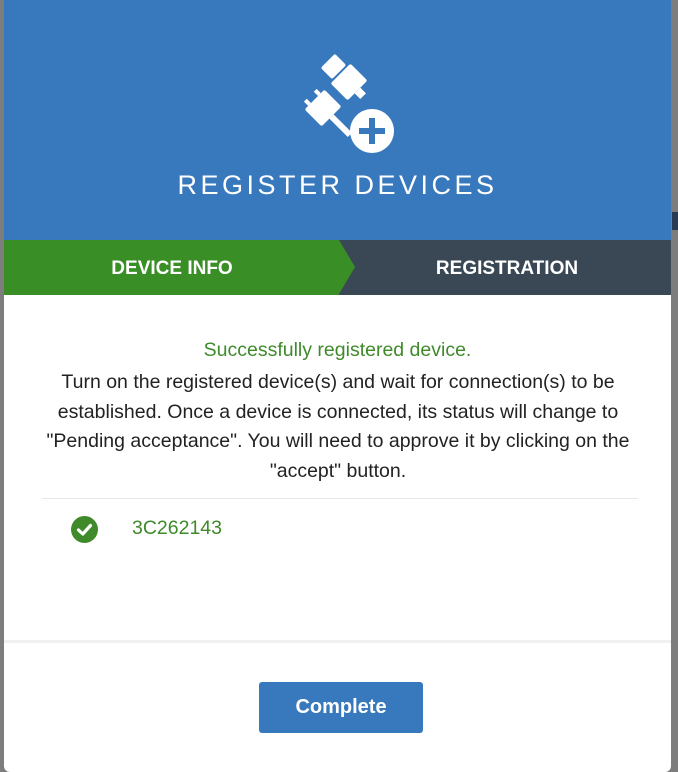  Describe the element at coordinates (337, 641) in the screenshot. I see `footer-divider` at that location.